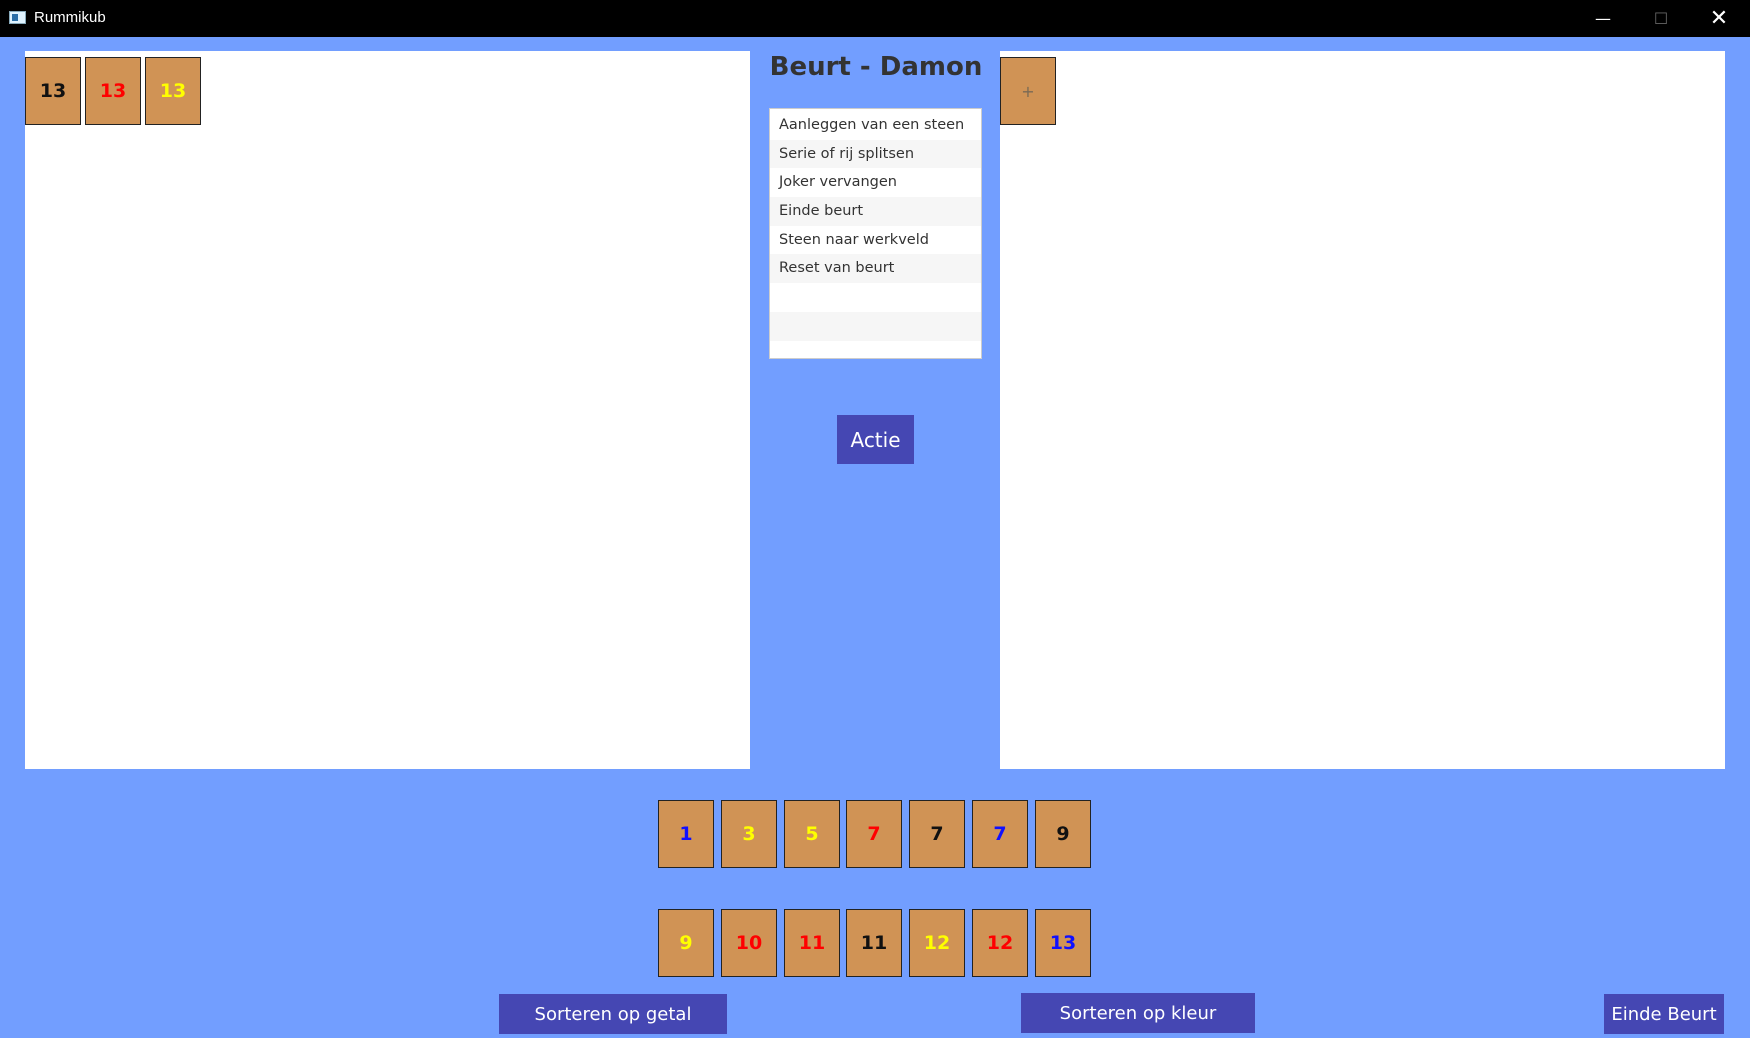  I want to click on sort-by-number-button: Sorteren op getal, so click(613, 1014).